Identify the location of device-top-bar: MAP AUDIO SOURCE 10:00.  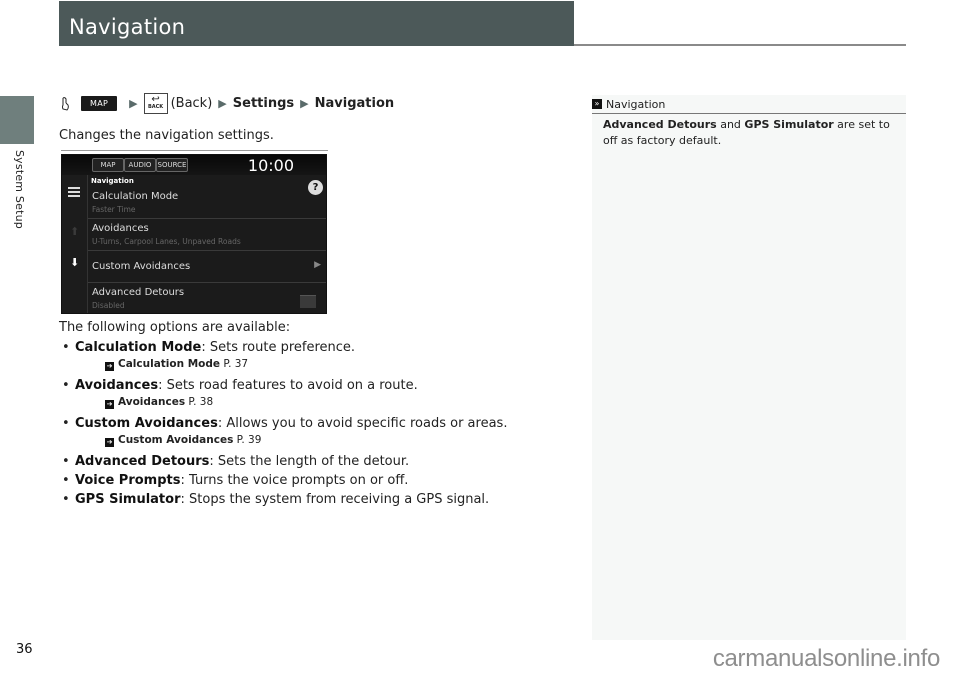
(194, 165).